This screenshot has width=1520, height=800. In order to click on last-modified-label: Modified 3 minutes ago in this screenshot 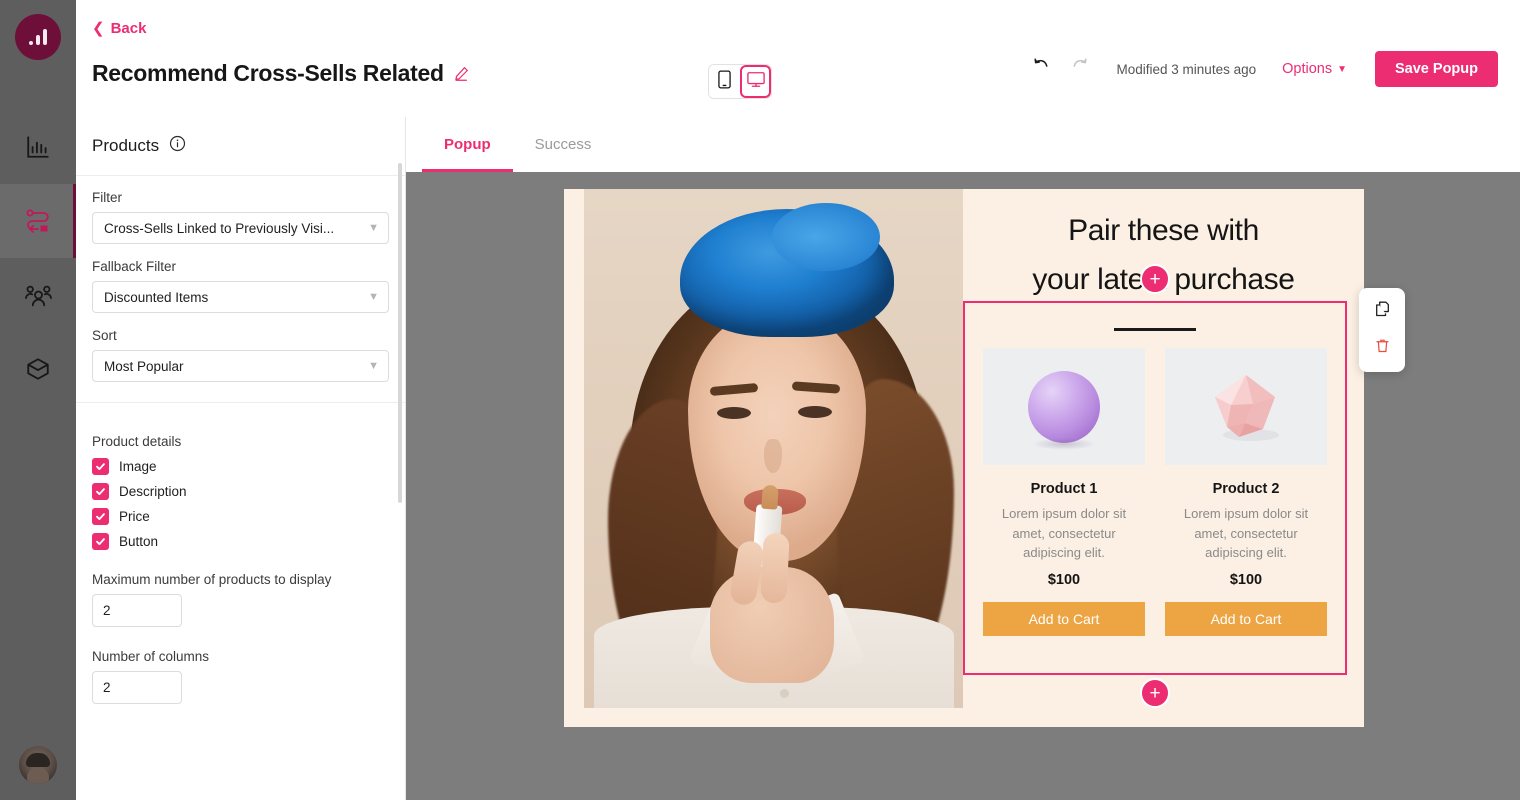, I will do `click(1186, 69)`.